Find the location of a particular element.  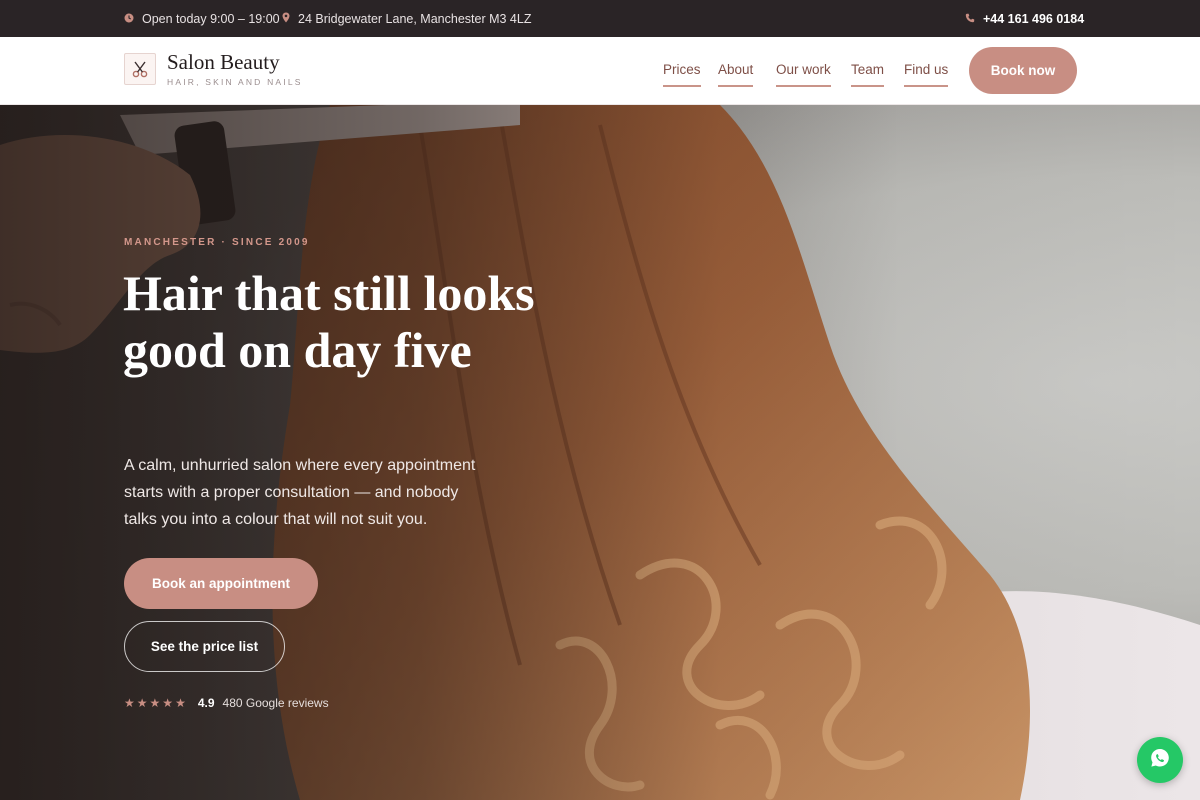

book-now-button: Book now is located at coordinates (1023, 70).